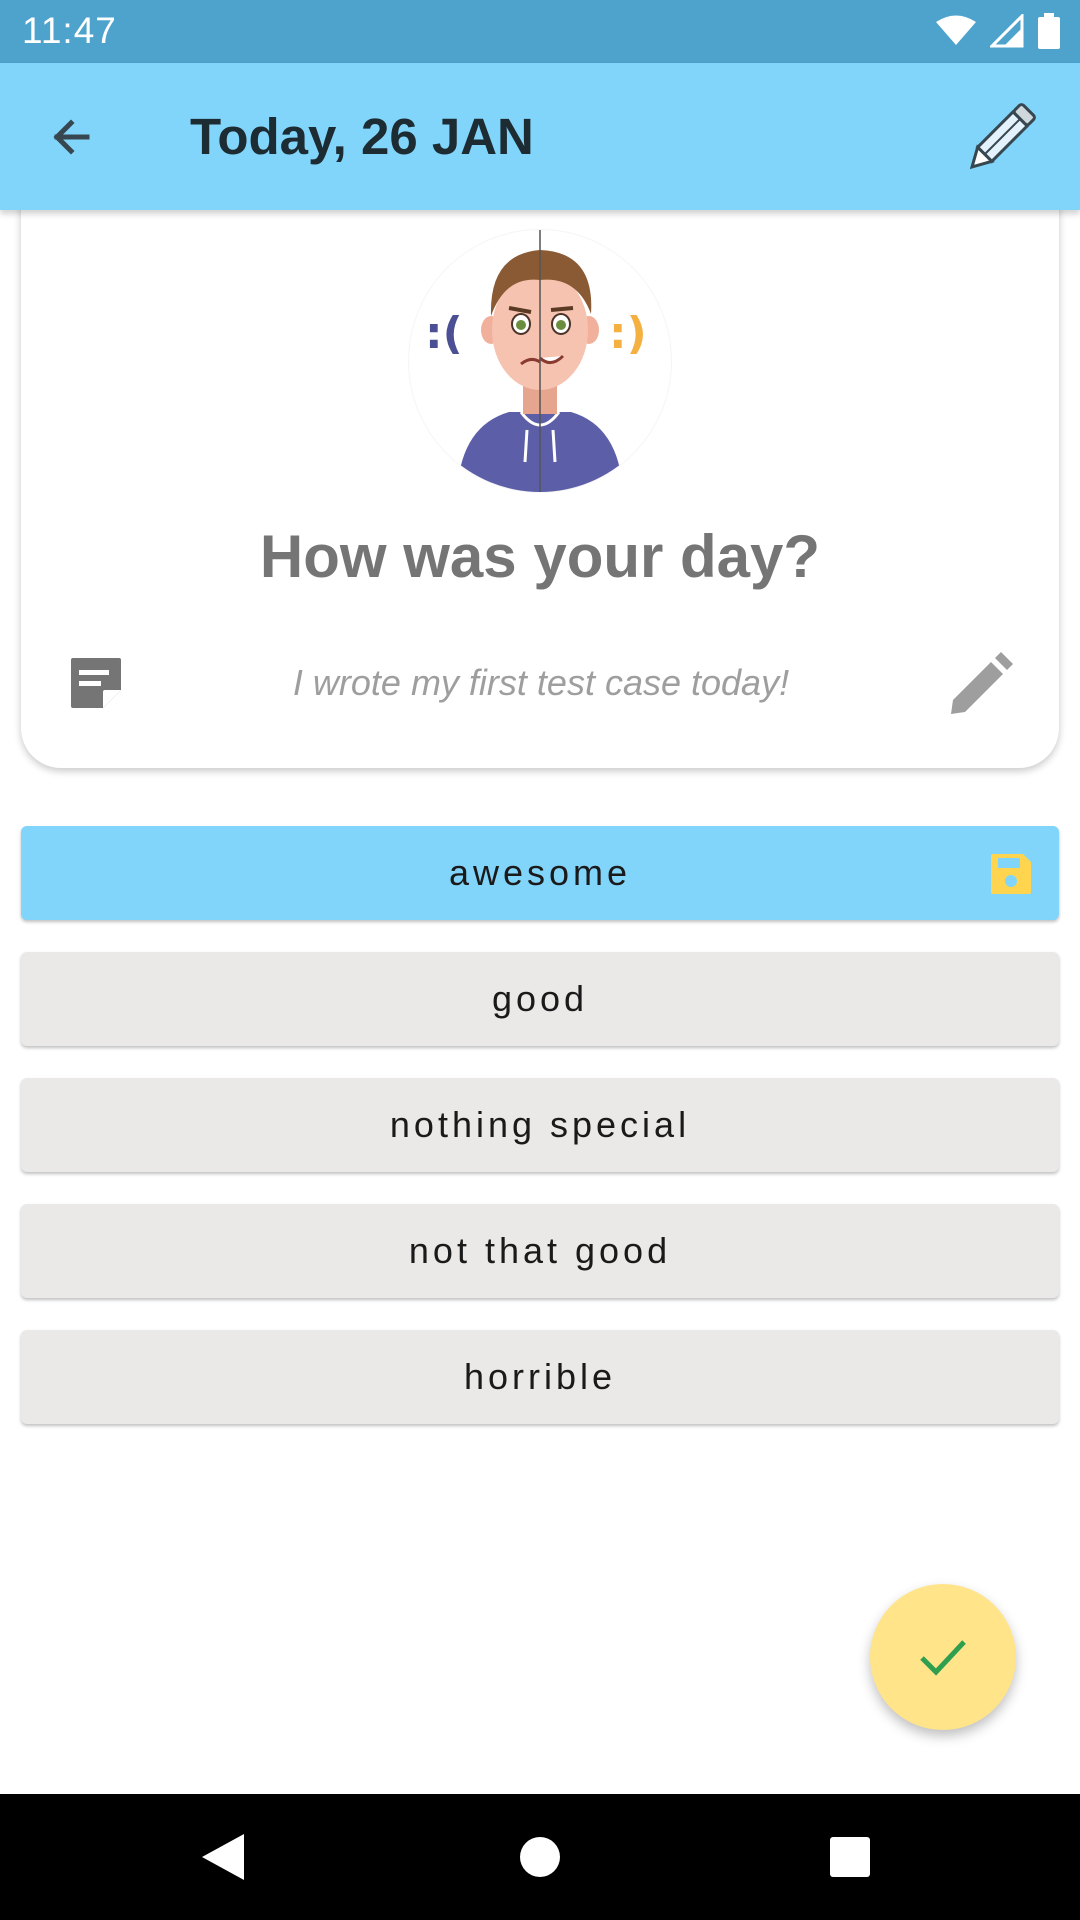 The width and height of the screenshot is (1080, 1920). What do you see at coordinates (628, 333) in the screenshot?
I see `happy-emoticon: :)` at bounding box center [628, 333].